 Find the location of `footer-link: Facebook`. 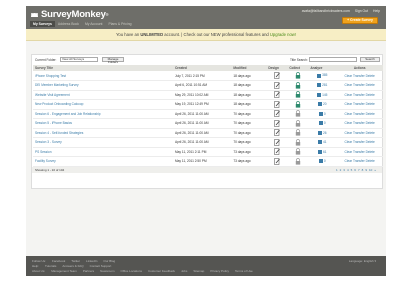

footer-link: Facebook is located at coordinates (58, 261).